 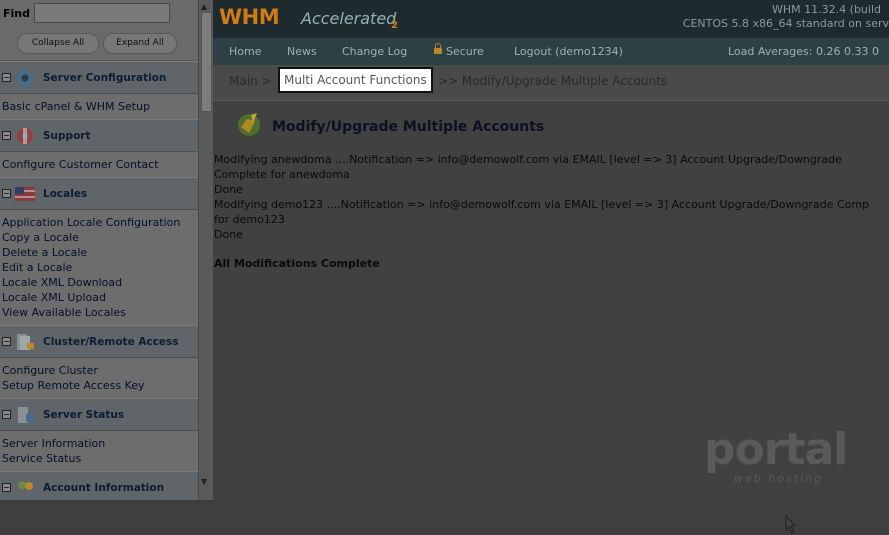 What do you see at coordinates (302, 51) in the screenshot?
I see `nav-news: News` at bounding box center [302, 51].